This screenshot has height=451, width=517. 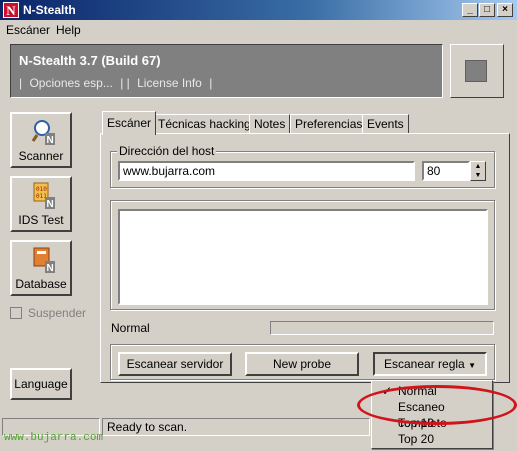 What do you see at coordinates (54, 438) in the screenshot?
I see `watermark: www.bujarra.com` at bounding box center [54, 438].